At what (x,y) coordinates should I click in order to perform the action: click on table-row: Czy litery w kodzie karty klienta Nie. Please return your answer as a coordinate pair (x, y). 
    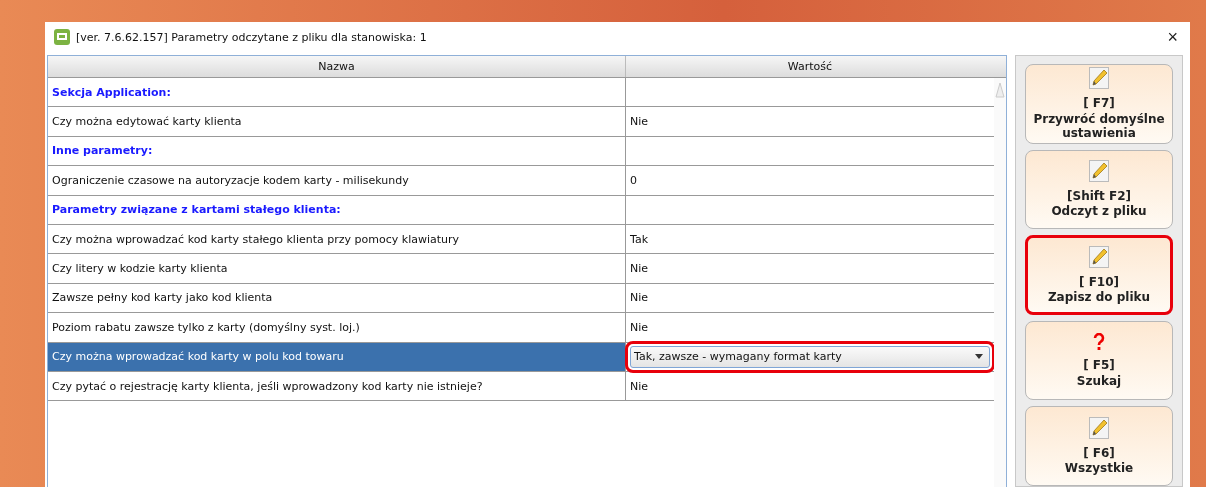
    Looking at the image, I should click on (521, 269).